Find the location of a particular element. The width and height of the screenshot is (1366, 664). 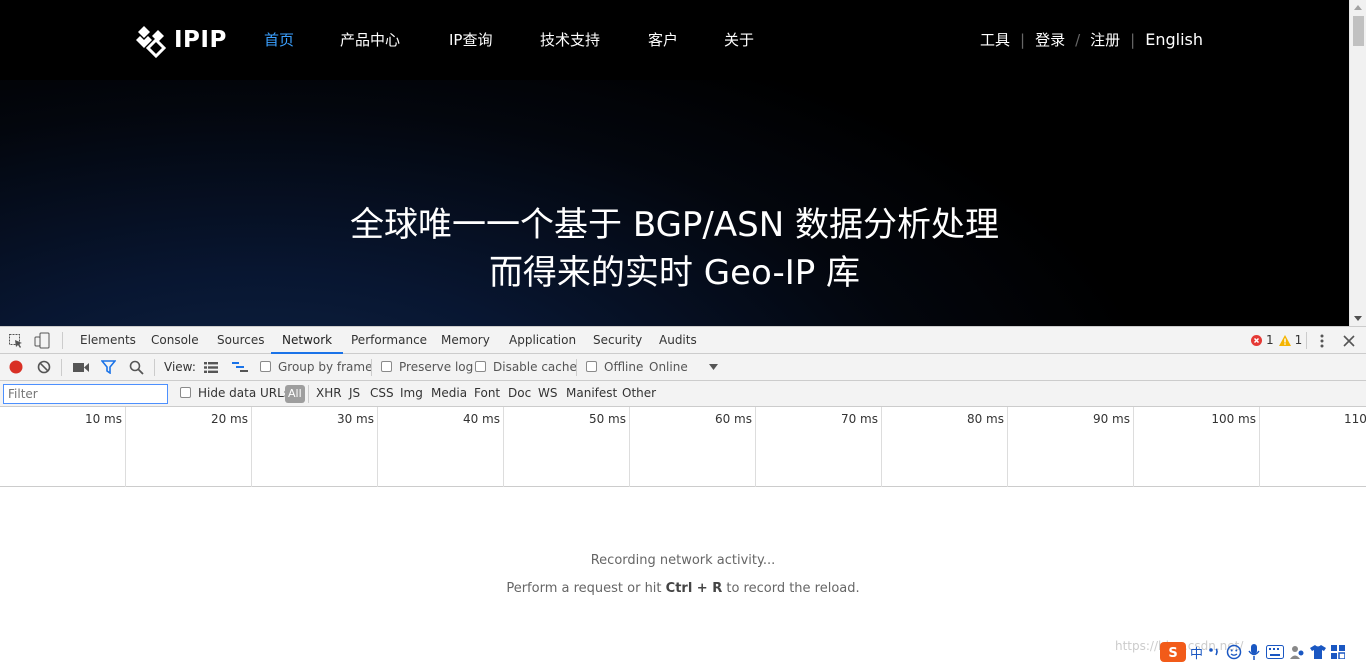

tab-sources: Sources is located at coordinates (240, 340).